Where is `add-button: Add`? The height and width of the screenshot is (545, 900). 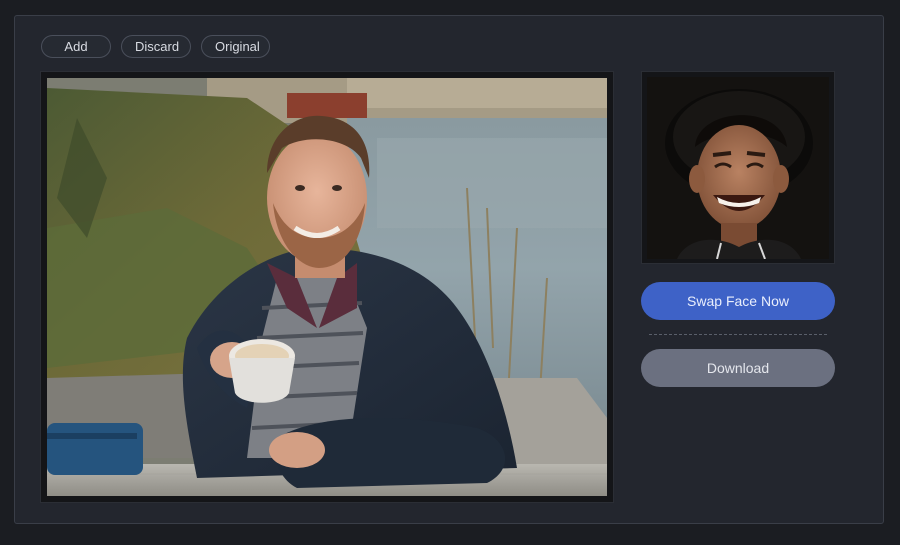
add-button: Add is located at coordinates (76, 46).